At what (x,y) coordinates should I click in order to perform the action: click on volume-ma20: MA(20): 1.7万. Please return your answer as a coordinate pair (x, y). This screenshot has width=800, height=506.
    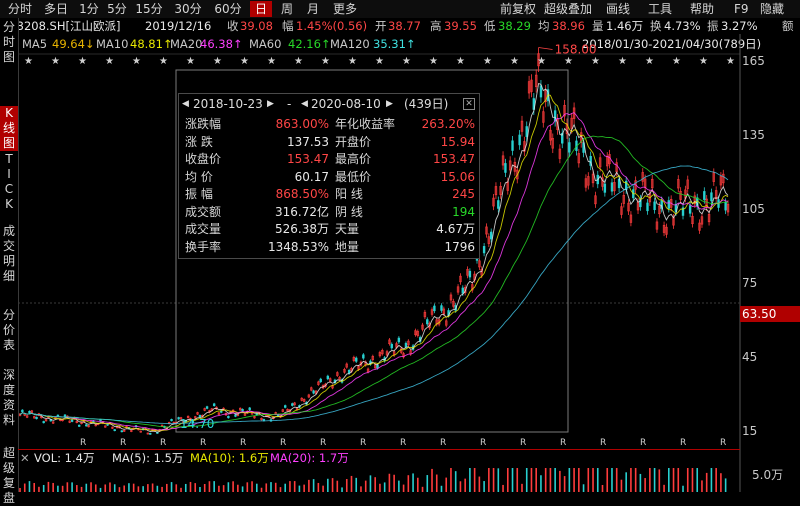
    Looking at the image, I should click on (309, 458).